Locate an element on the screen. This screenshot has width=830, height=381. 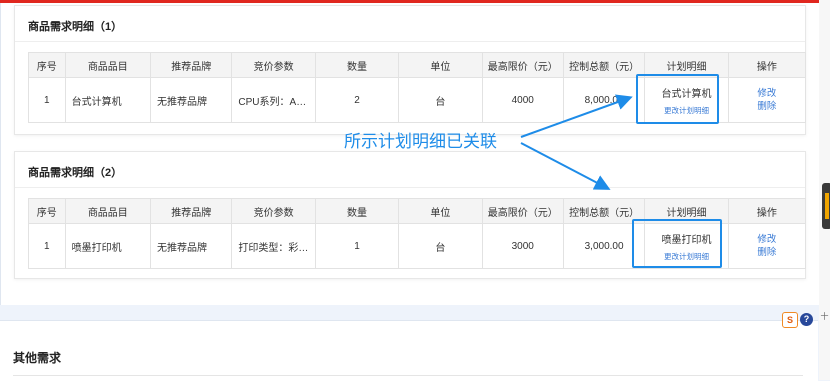
divider is located at coordinates (408, 375).